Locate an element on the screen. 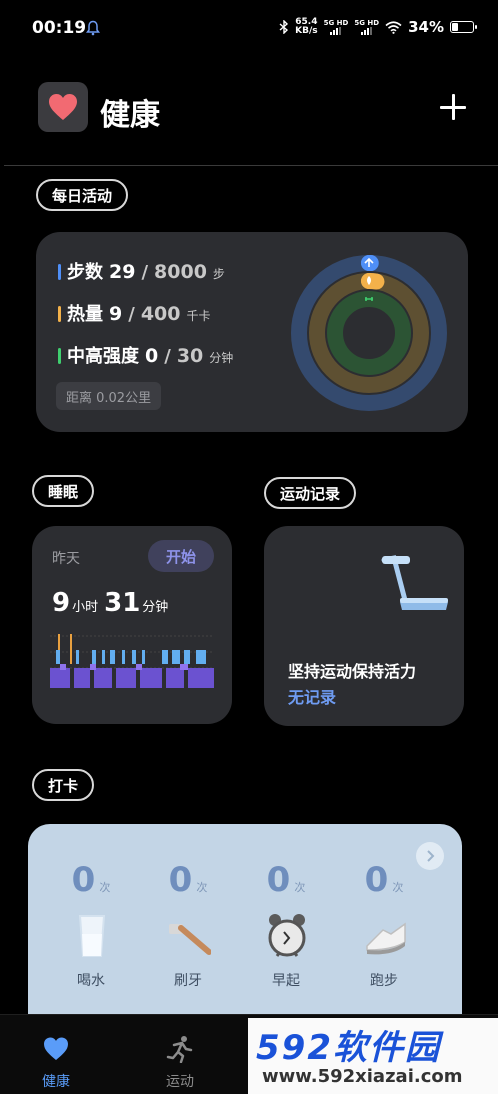 The width and height of the screenshot is (498, 1094). signal-icon-2: 5G HD is located at coordinates (366, 27).